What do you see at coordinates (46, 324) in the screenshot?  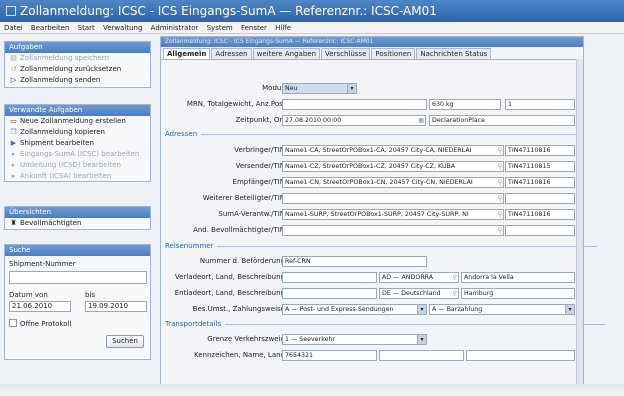 I see `protocol-label: Offne Protokoll` at bounding box center [46, 324].